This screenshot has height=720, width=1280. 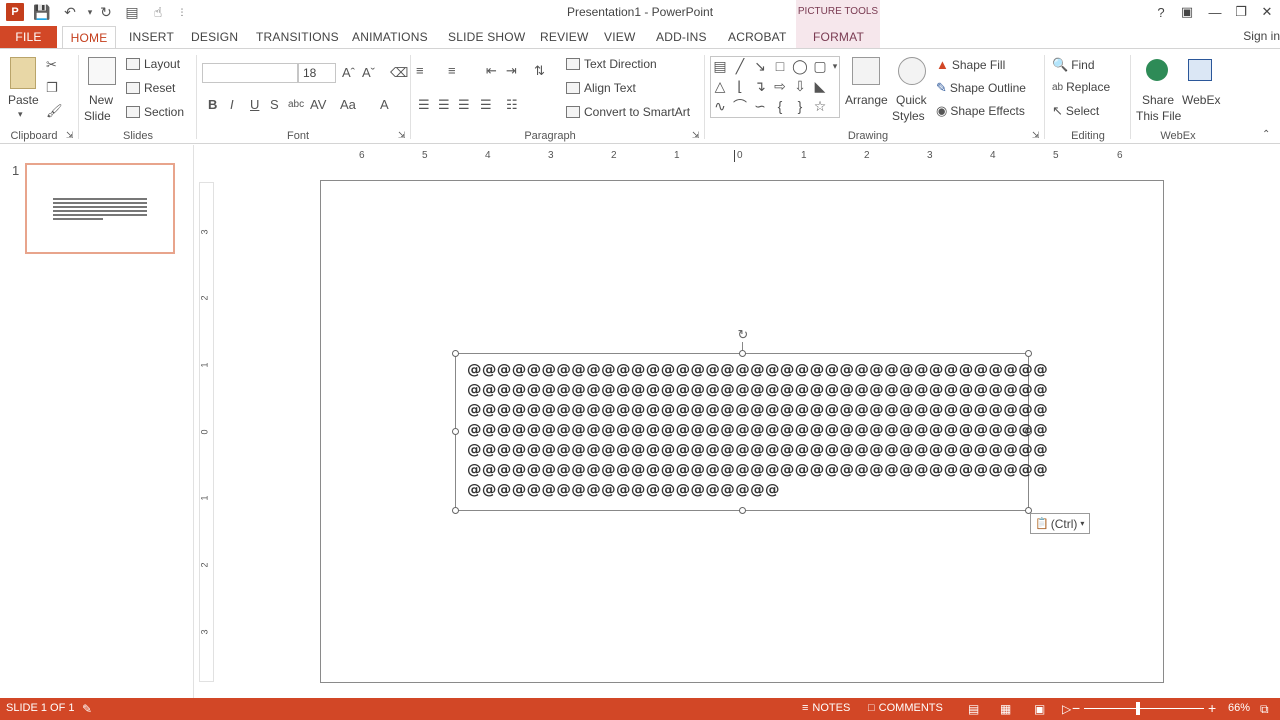 I want to click on notes-button: ≡ NOTES, so click(x=826, y=708).